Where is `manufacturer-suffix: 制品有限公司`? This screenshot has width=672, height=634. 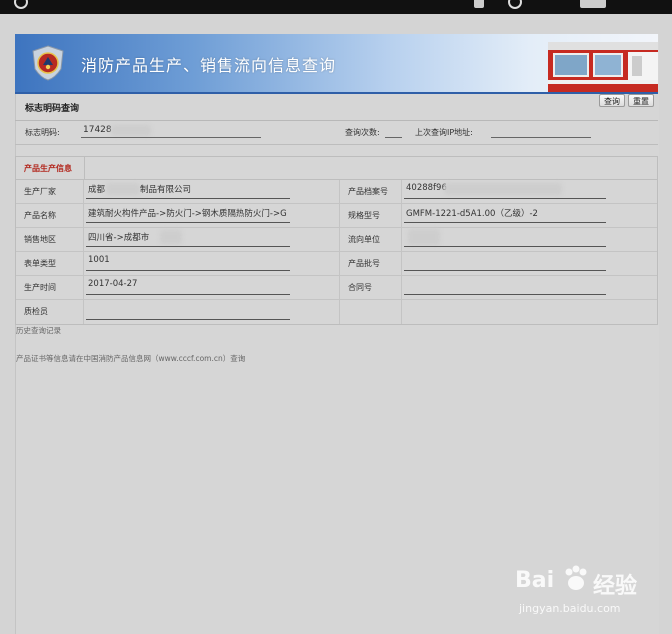
manufacturer-suffix: 制品有限公司 is located at coordinates (166, 190).